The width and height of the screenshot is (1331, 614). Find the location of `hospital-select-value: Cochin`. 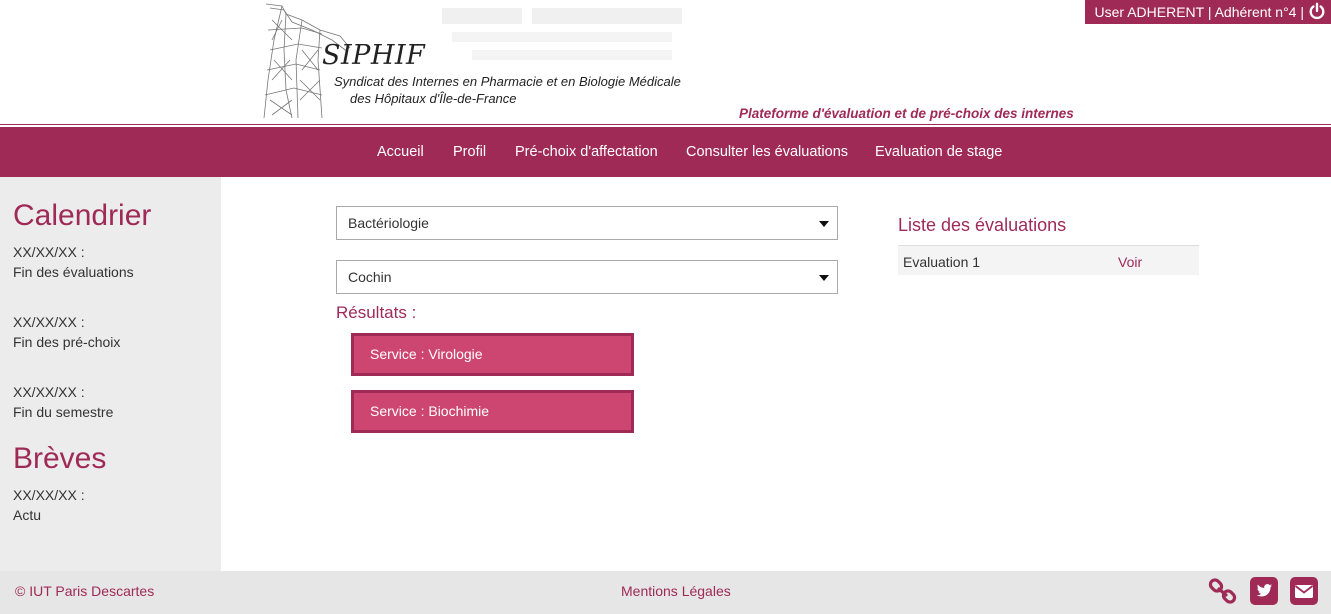

hospital-select-value: Cochin is located at coordinates (370, 277).